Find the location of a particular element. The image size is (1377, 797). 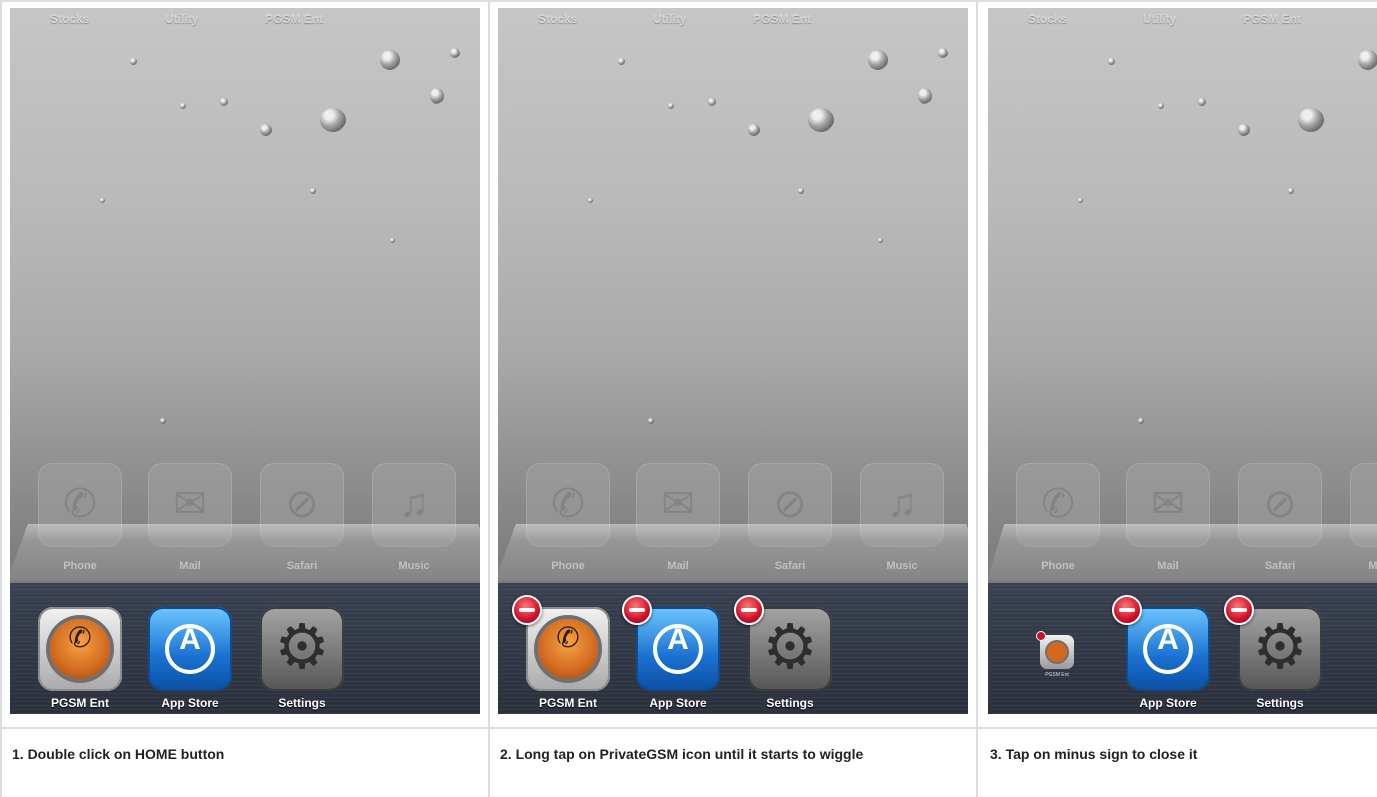

dock-label-music: Music is located at coordinates (414, 566).